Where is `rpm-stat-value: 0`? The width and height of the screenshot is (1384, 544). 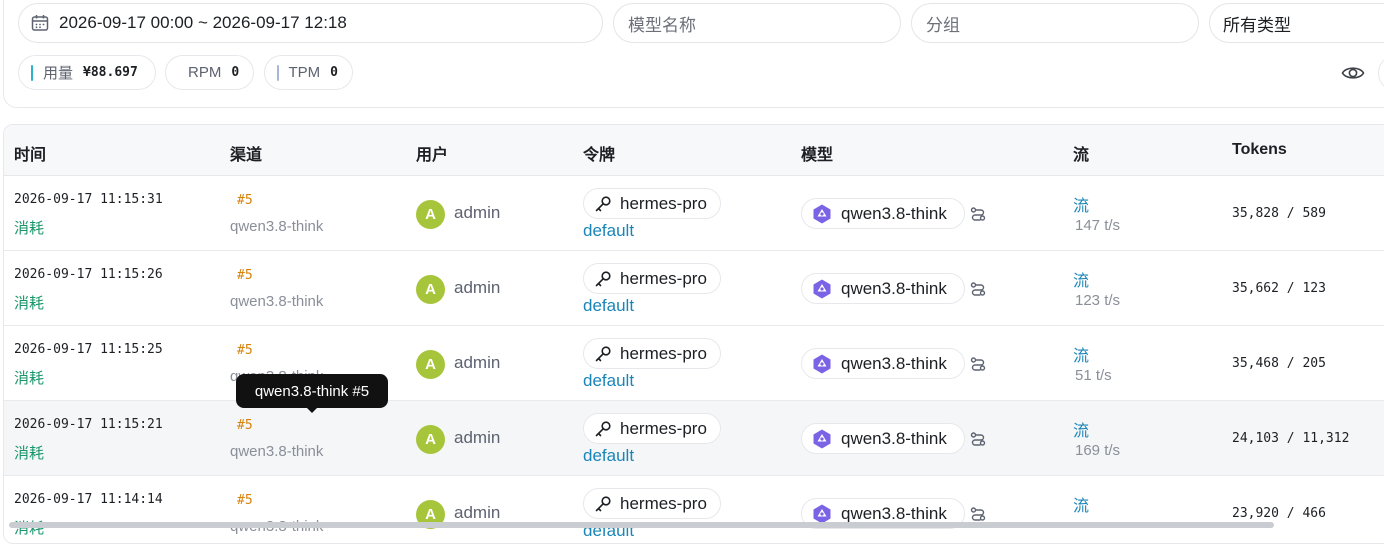
rpm-stat-value: 0 is located at coordinates (235, 72).